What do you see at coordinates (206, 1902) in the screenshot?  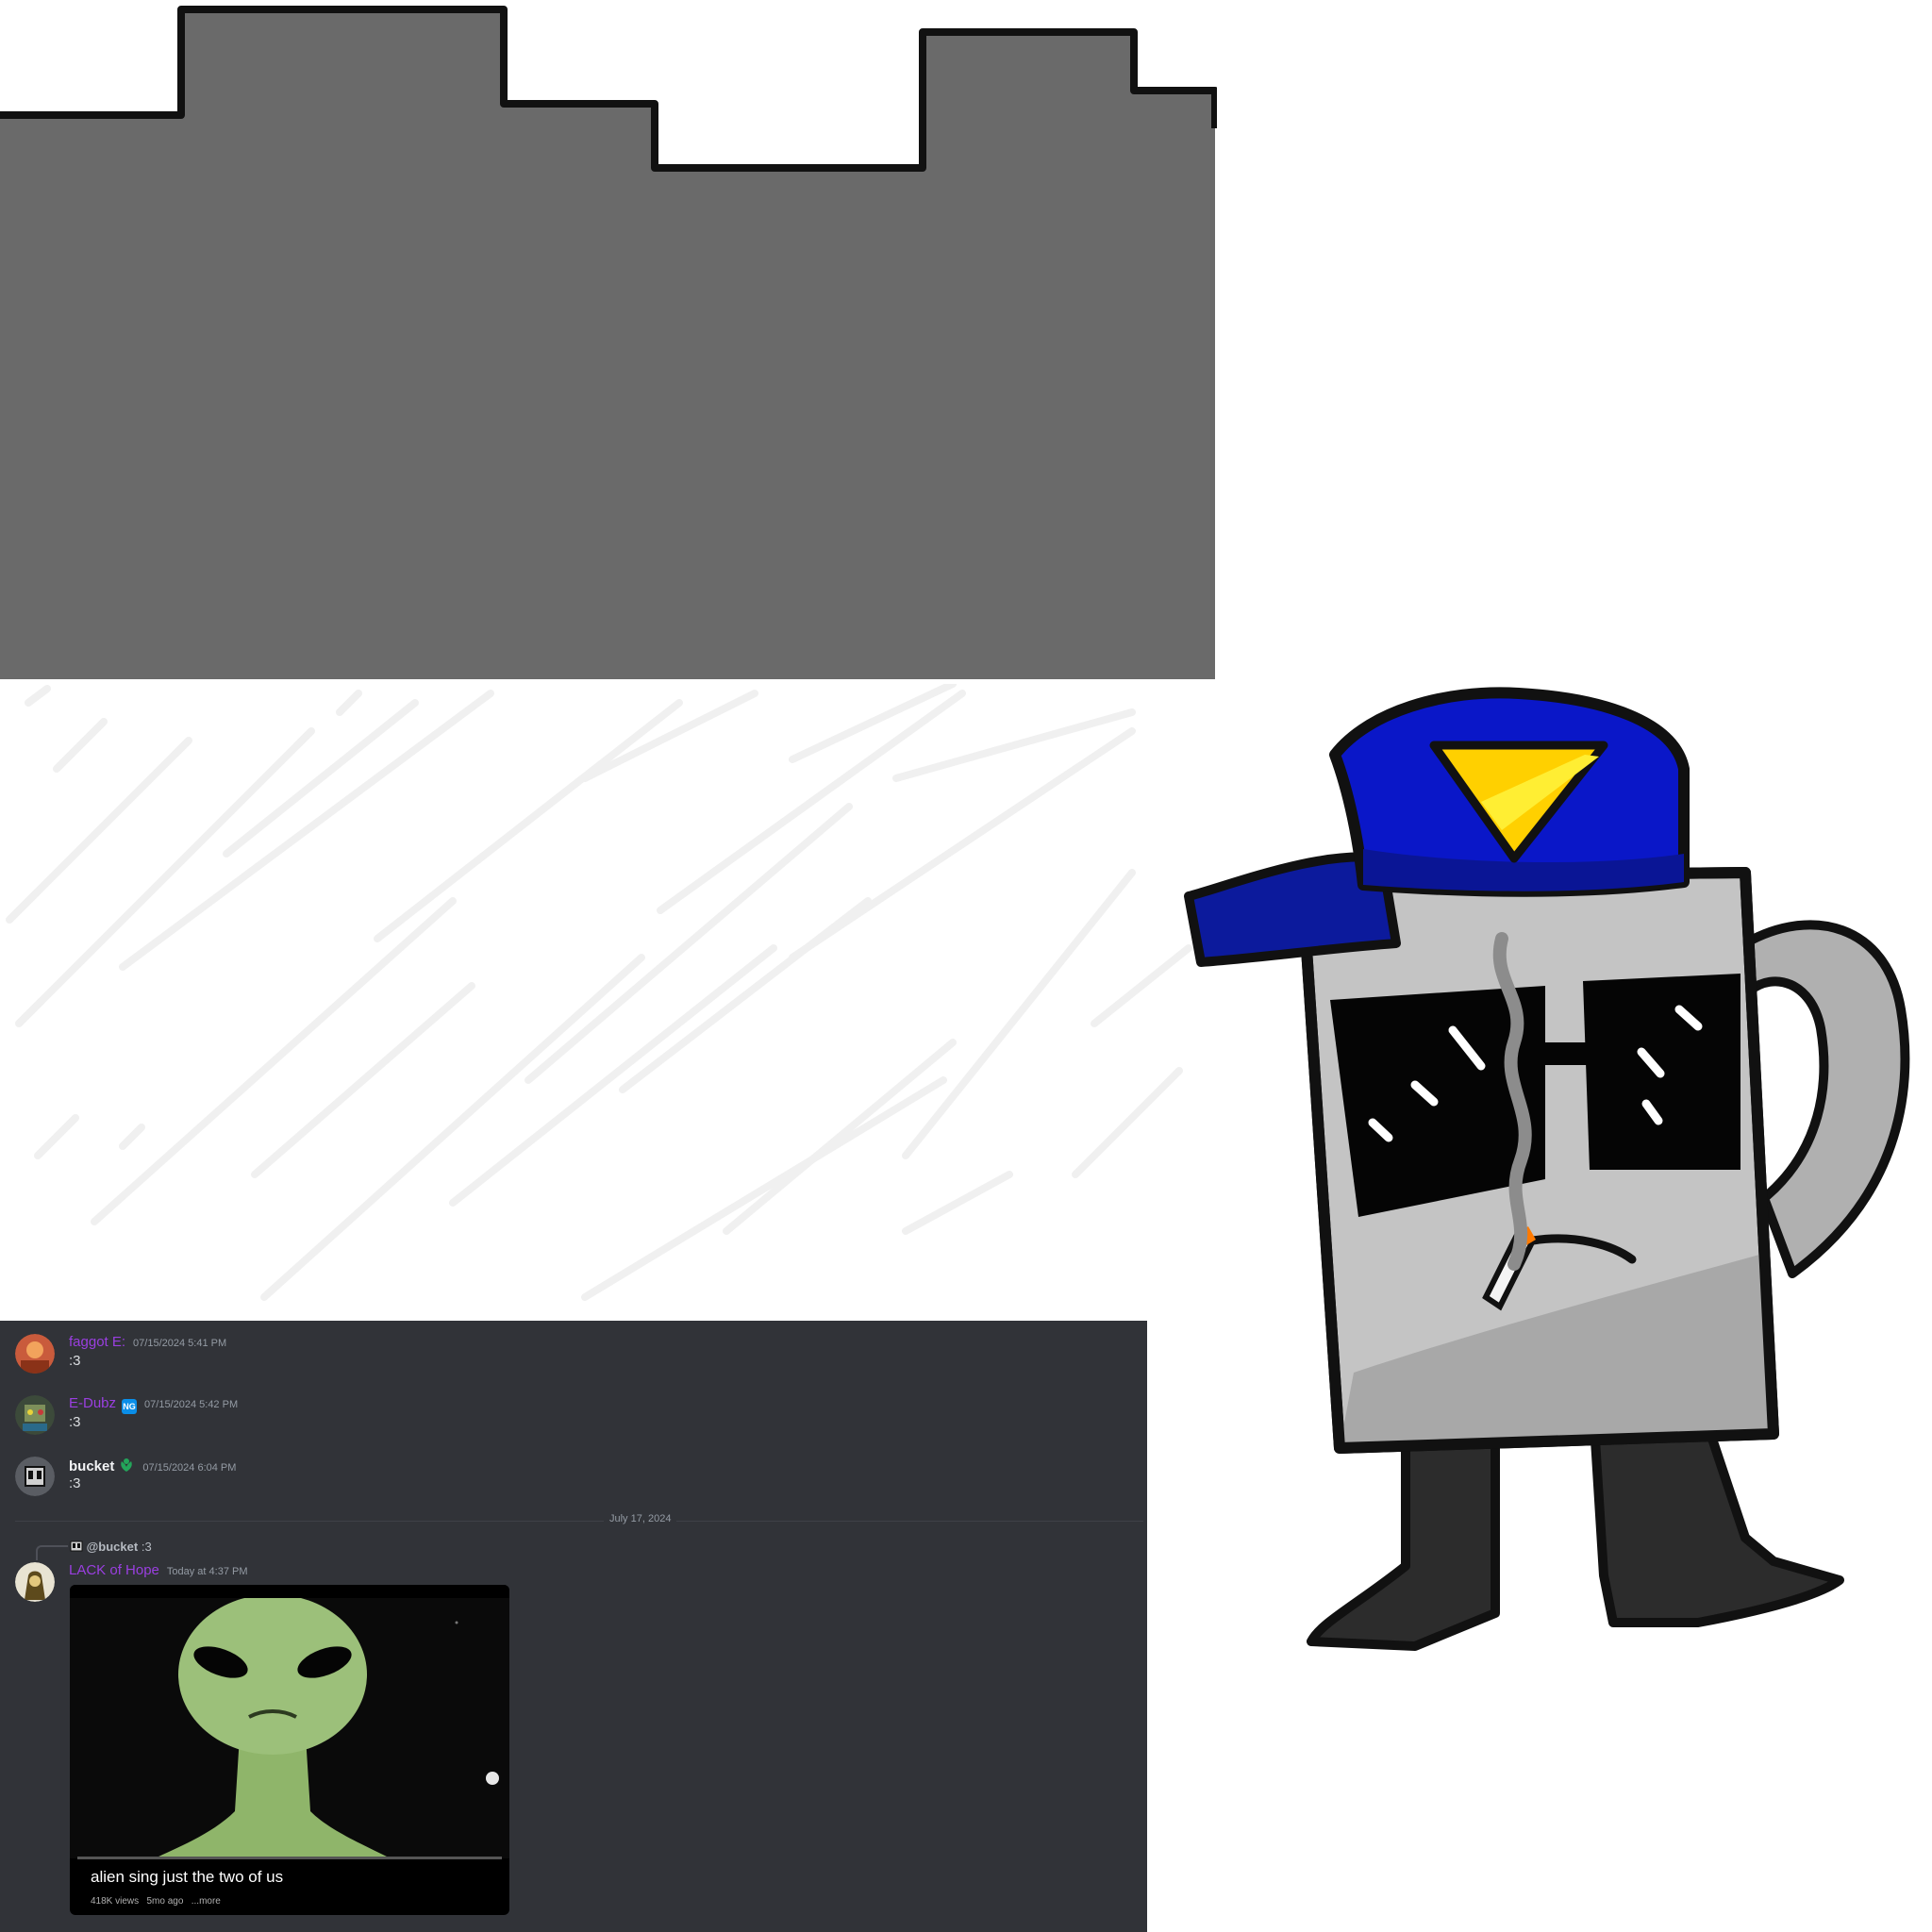 I see `more-link: ...more` at bounding box center [206, 1902].